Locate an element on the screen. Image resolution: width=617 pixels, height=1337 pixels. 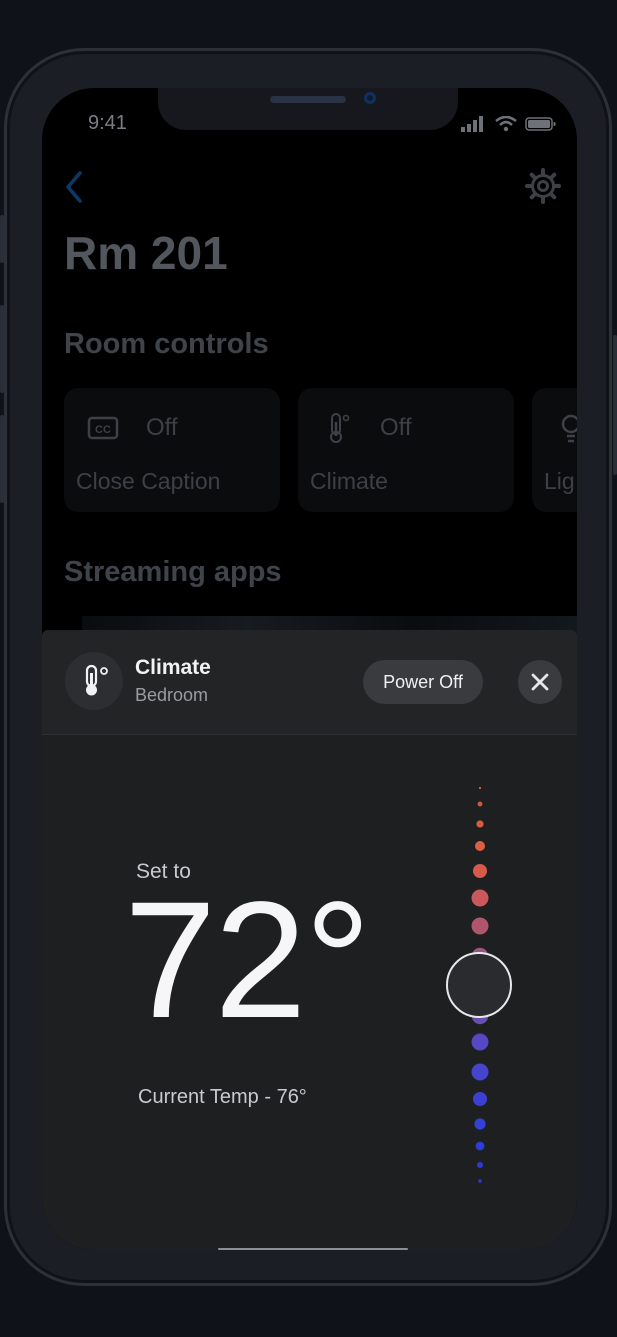
control-card-climate: Off Climate is located at coordinates (406, 450).